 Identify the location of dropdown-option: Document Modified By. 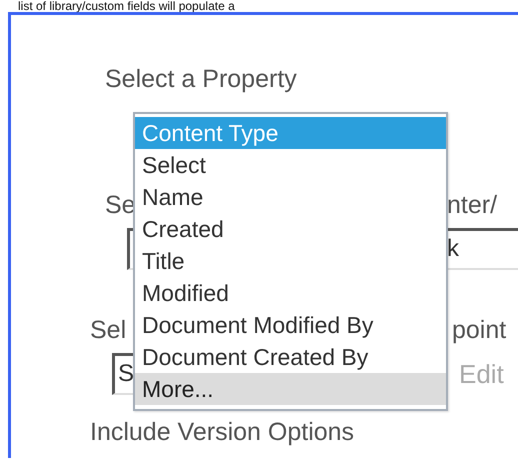
(290, 325).